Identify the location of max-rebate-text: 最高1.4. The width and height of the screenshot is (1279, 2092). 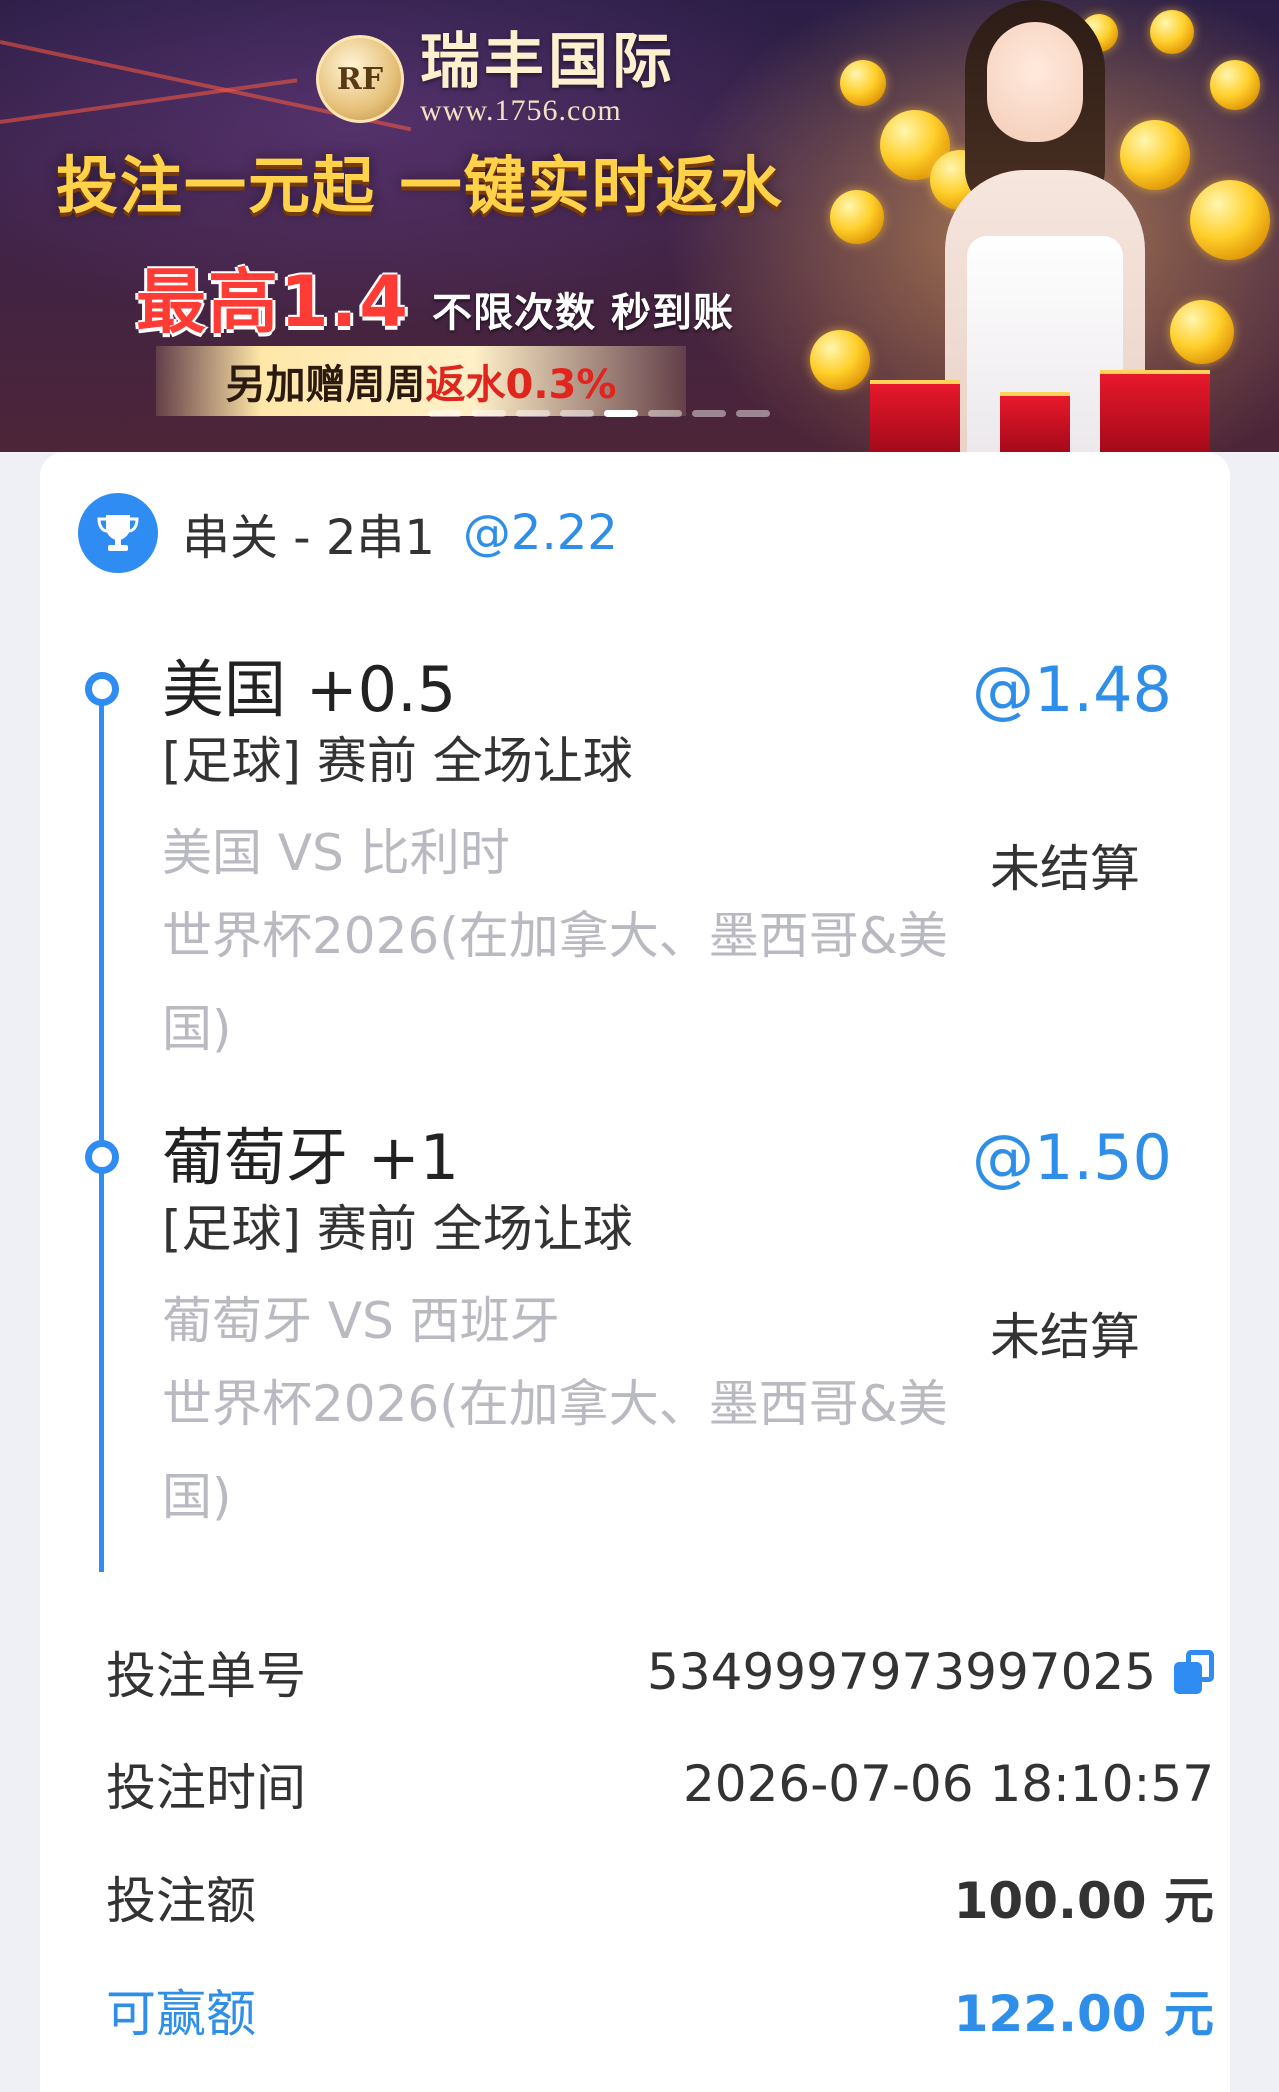
(273, 302).